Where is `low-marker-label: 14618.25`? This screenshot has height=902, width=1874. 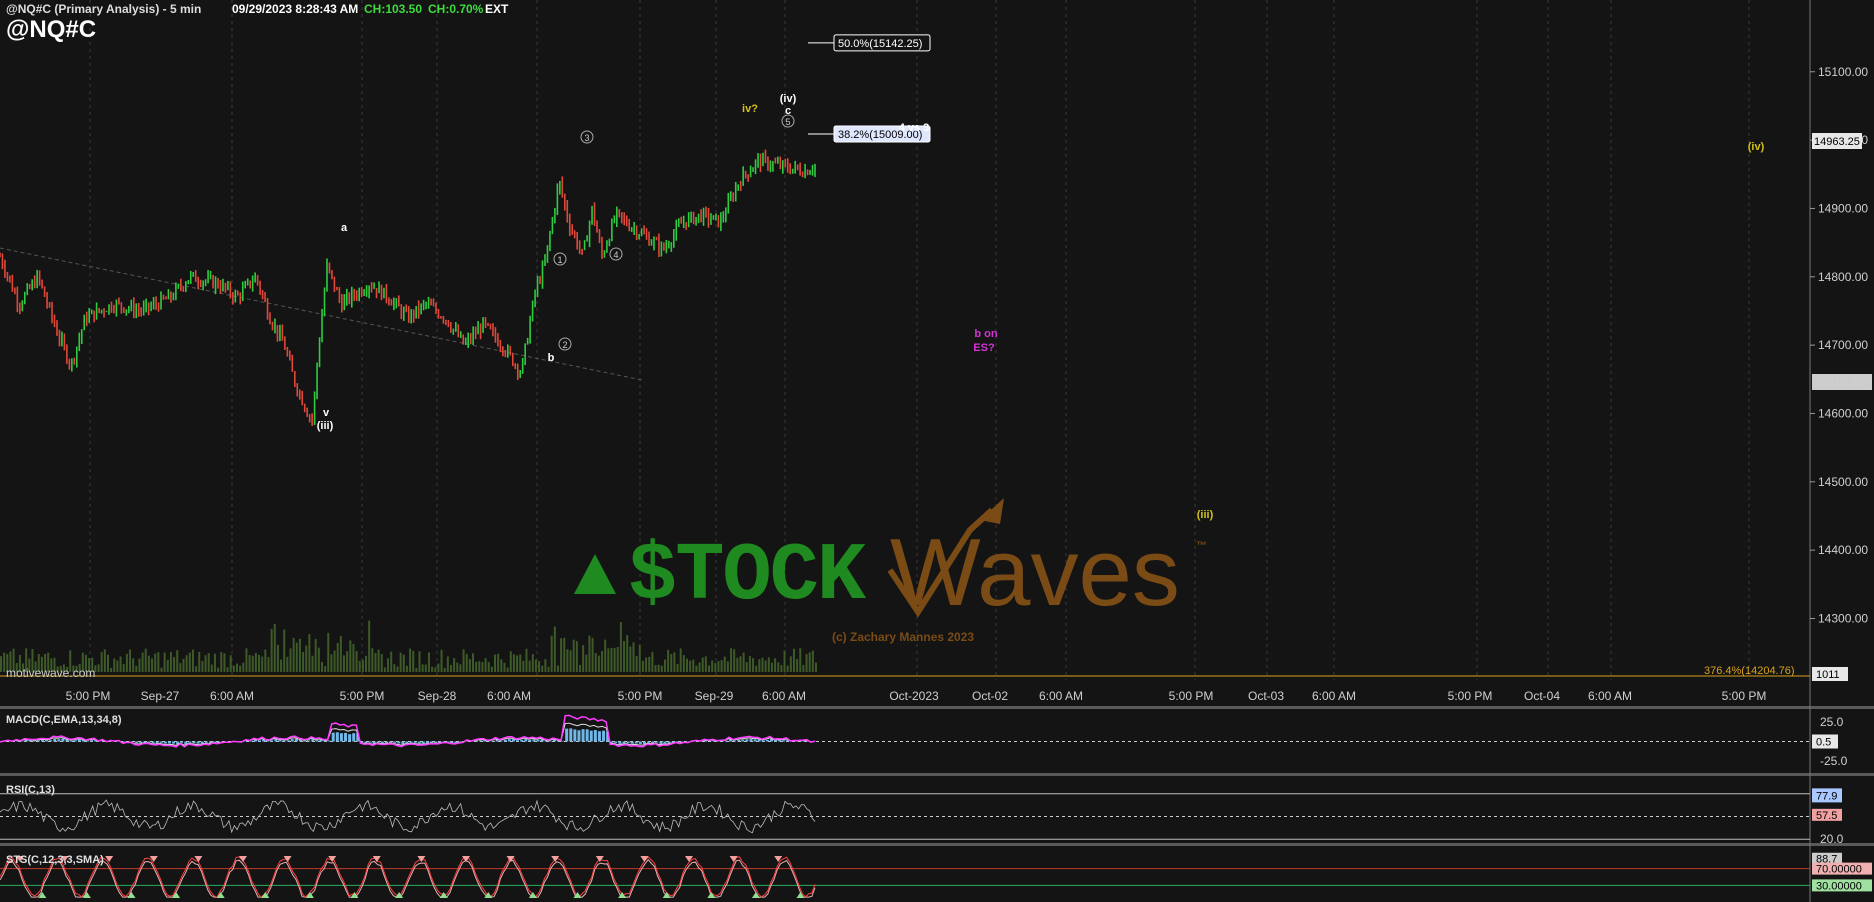
low-marker-label: 14618.25 is located at coordinates (1839, 382).